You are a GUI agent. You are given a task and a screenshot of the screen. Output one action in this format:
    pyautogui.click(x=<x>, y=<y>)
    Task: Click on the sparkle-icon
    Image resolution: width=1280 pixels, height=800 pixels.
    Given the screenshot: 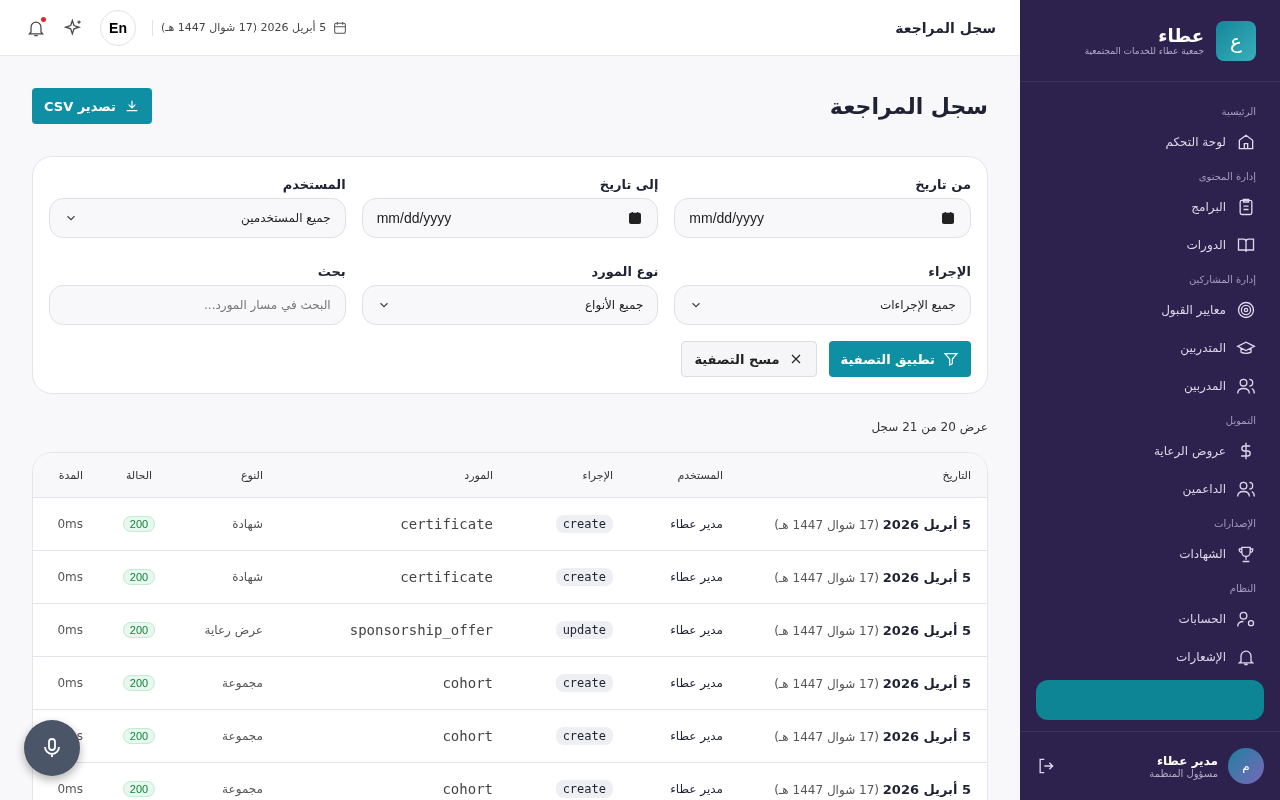 What is the action you would take?
    pyautogui.click(x=74, y=27)
    